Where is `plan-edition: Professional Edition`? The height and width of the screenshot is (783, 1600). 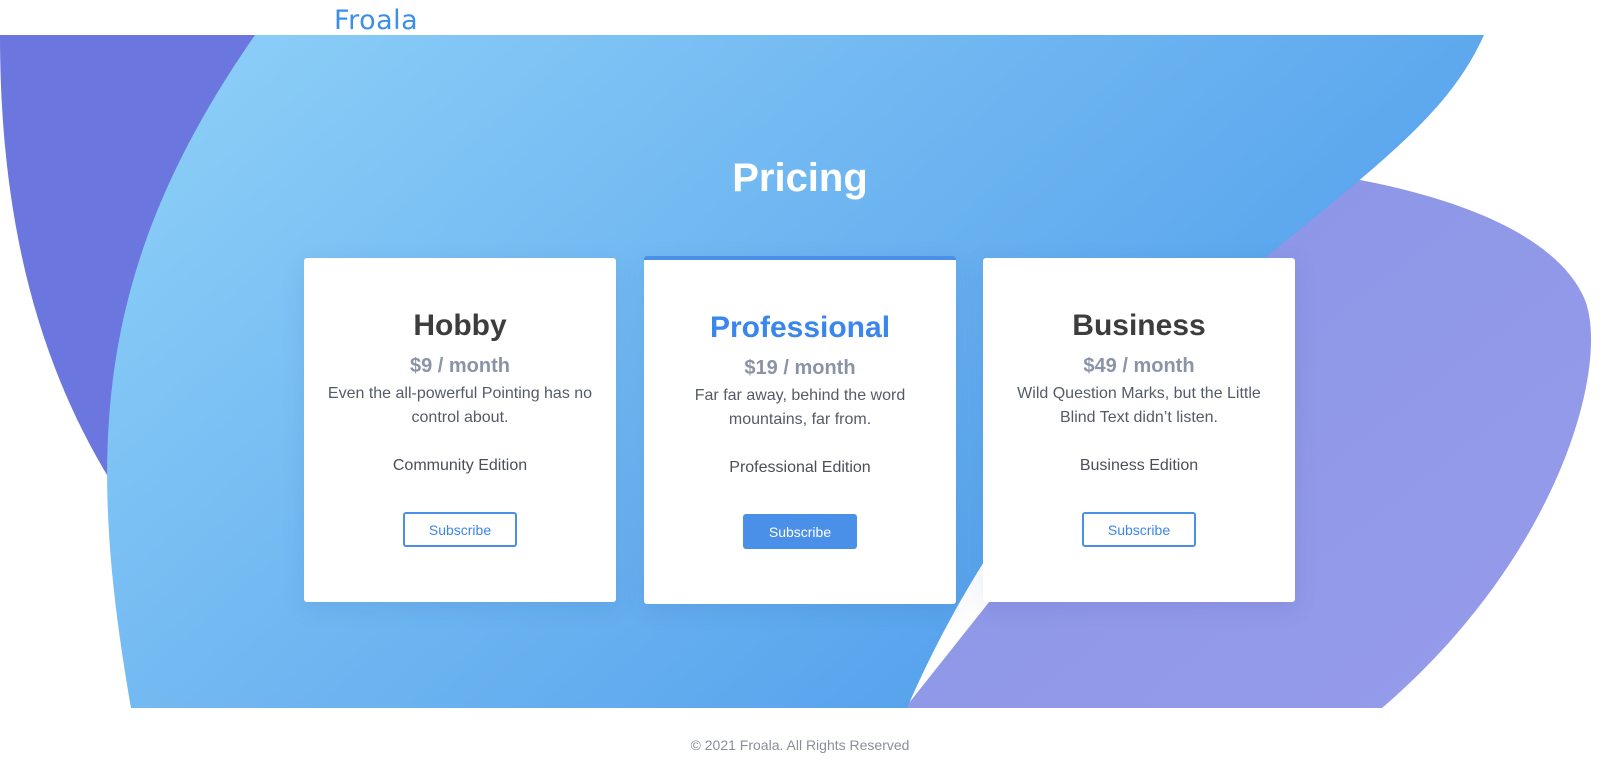
plan-edition: Professional Edition is located at coordinates (800, 467).